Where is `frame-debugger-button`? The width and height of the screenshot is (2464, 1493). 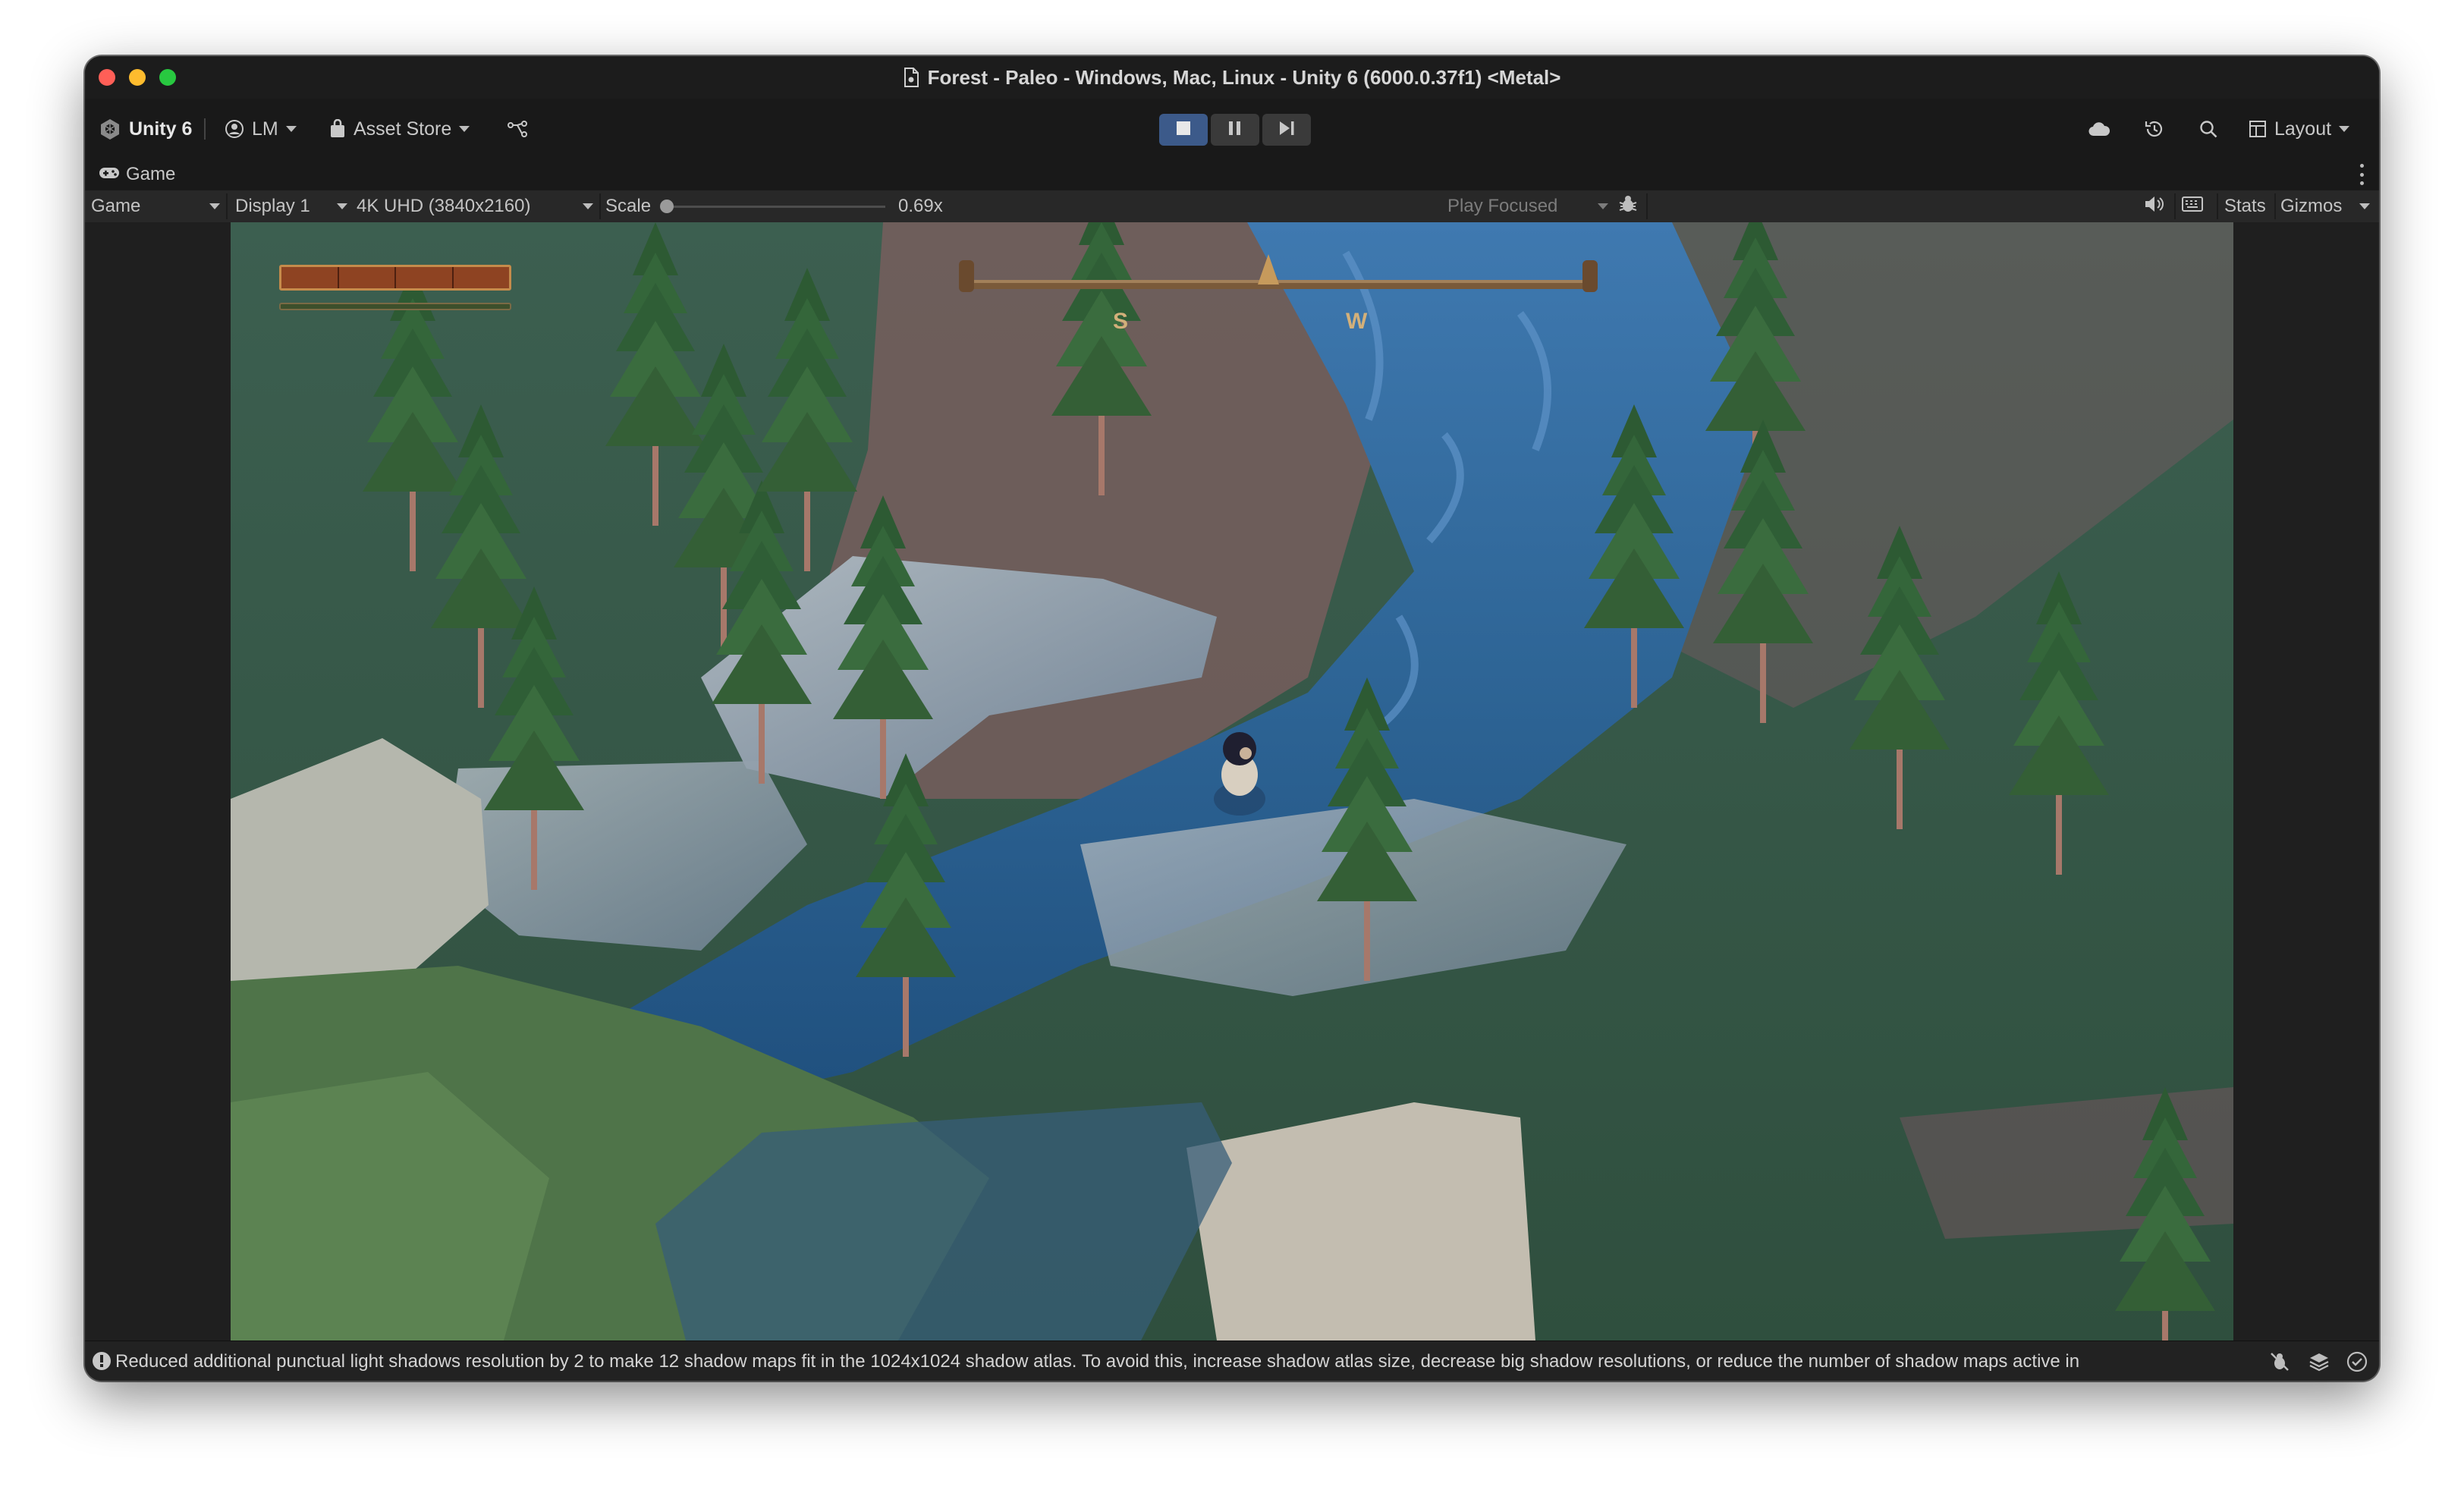
frame-debugger-button is located at coordinates (1628, 206).